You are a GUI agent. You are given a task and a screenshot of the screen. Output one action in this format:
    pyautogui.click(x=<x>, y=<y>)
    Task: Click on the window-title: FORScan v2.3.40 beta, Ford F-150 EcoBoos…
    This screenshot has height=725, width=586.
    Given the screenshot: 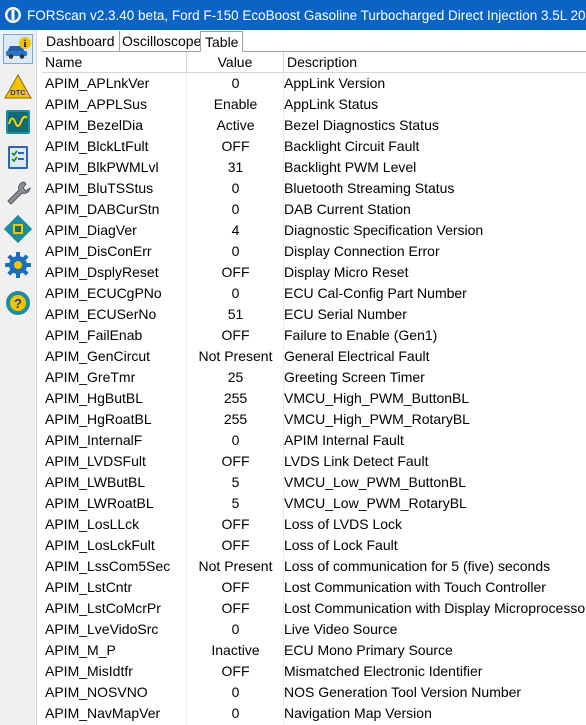 What is the action you would take?
    pyautogui.click(x=306, y=15)
    